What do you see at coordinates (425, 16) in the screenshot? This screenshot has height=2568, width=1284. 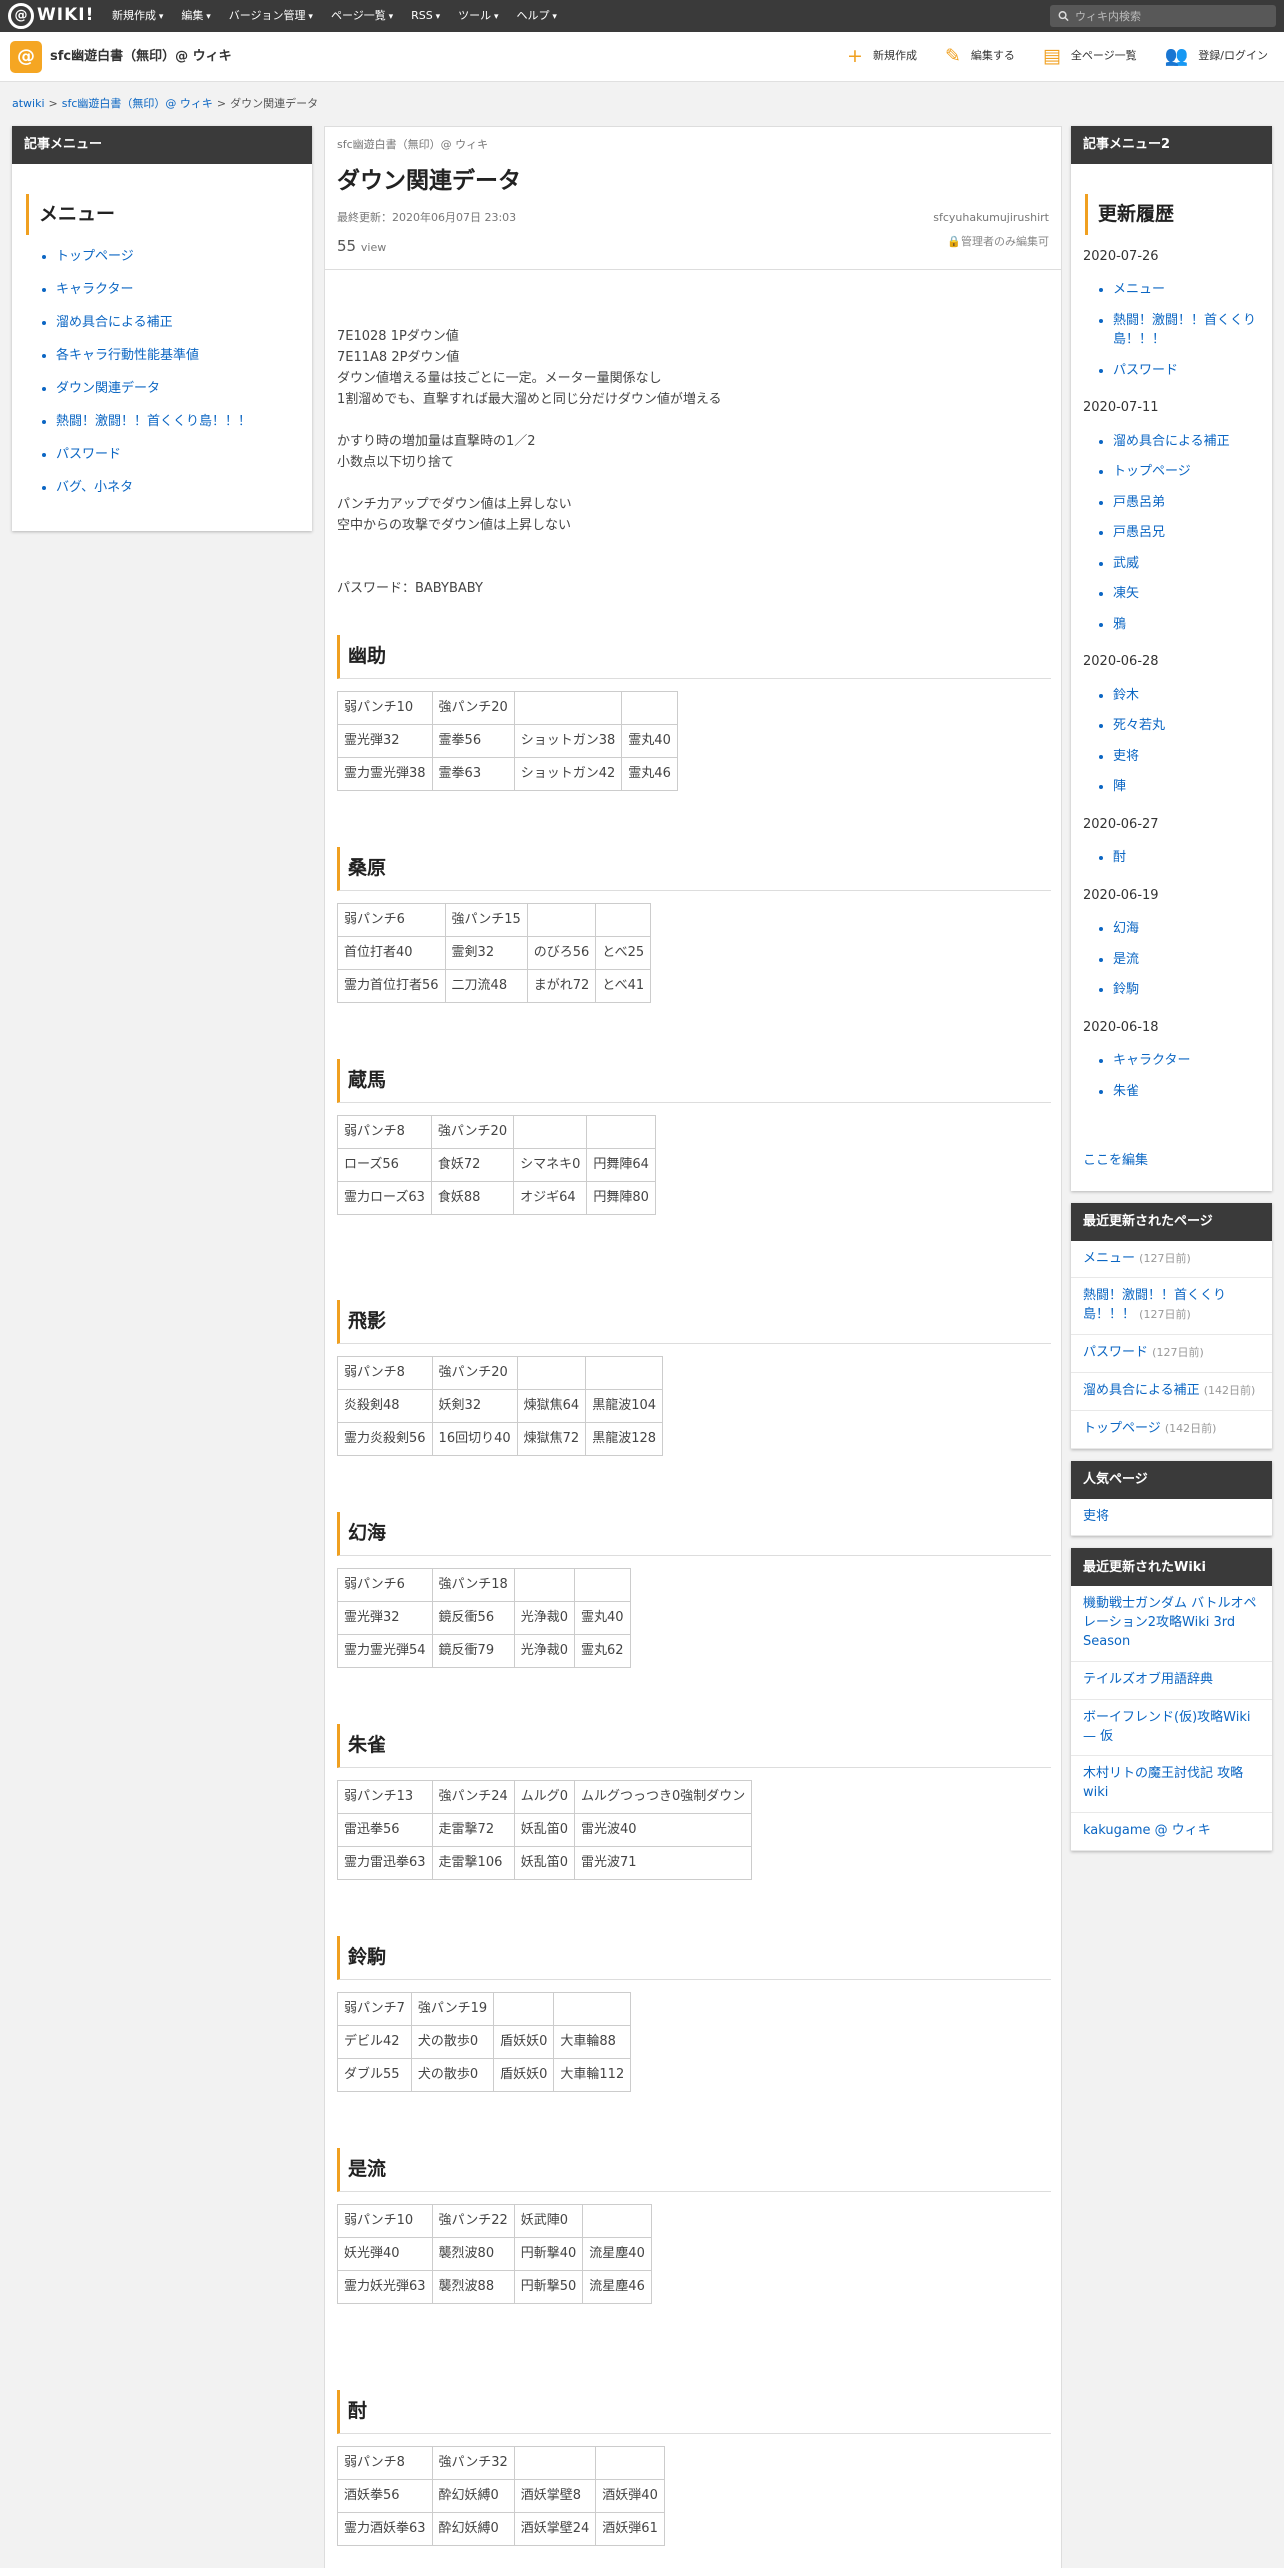 I see `topmenu-item: RSS` at bounding box center [425, 16].